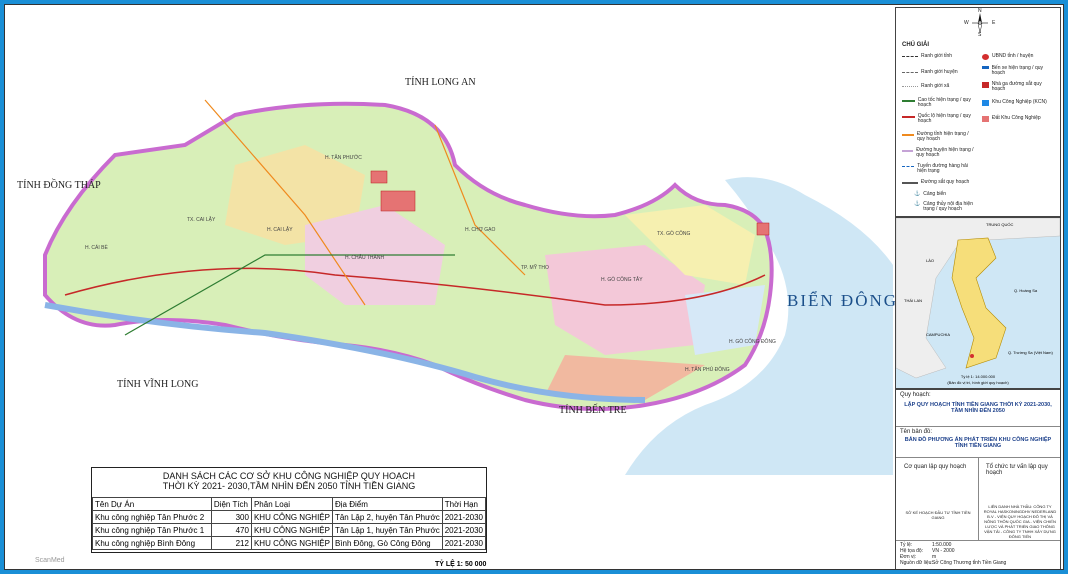  What do you see at coordinates (916, 563) in the screenshot?
I see `source-key: Nguồn dữ liệu:` at bounding box center [916, 563].